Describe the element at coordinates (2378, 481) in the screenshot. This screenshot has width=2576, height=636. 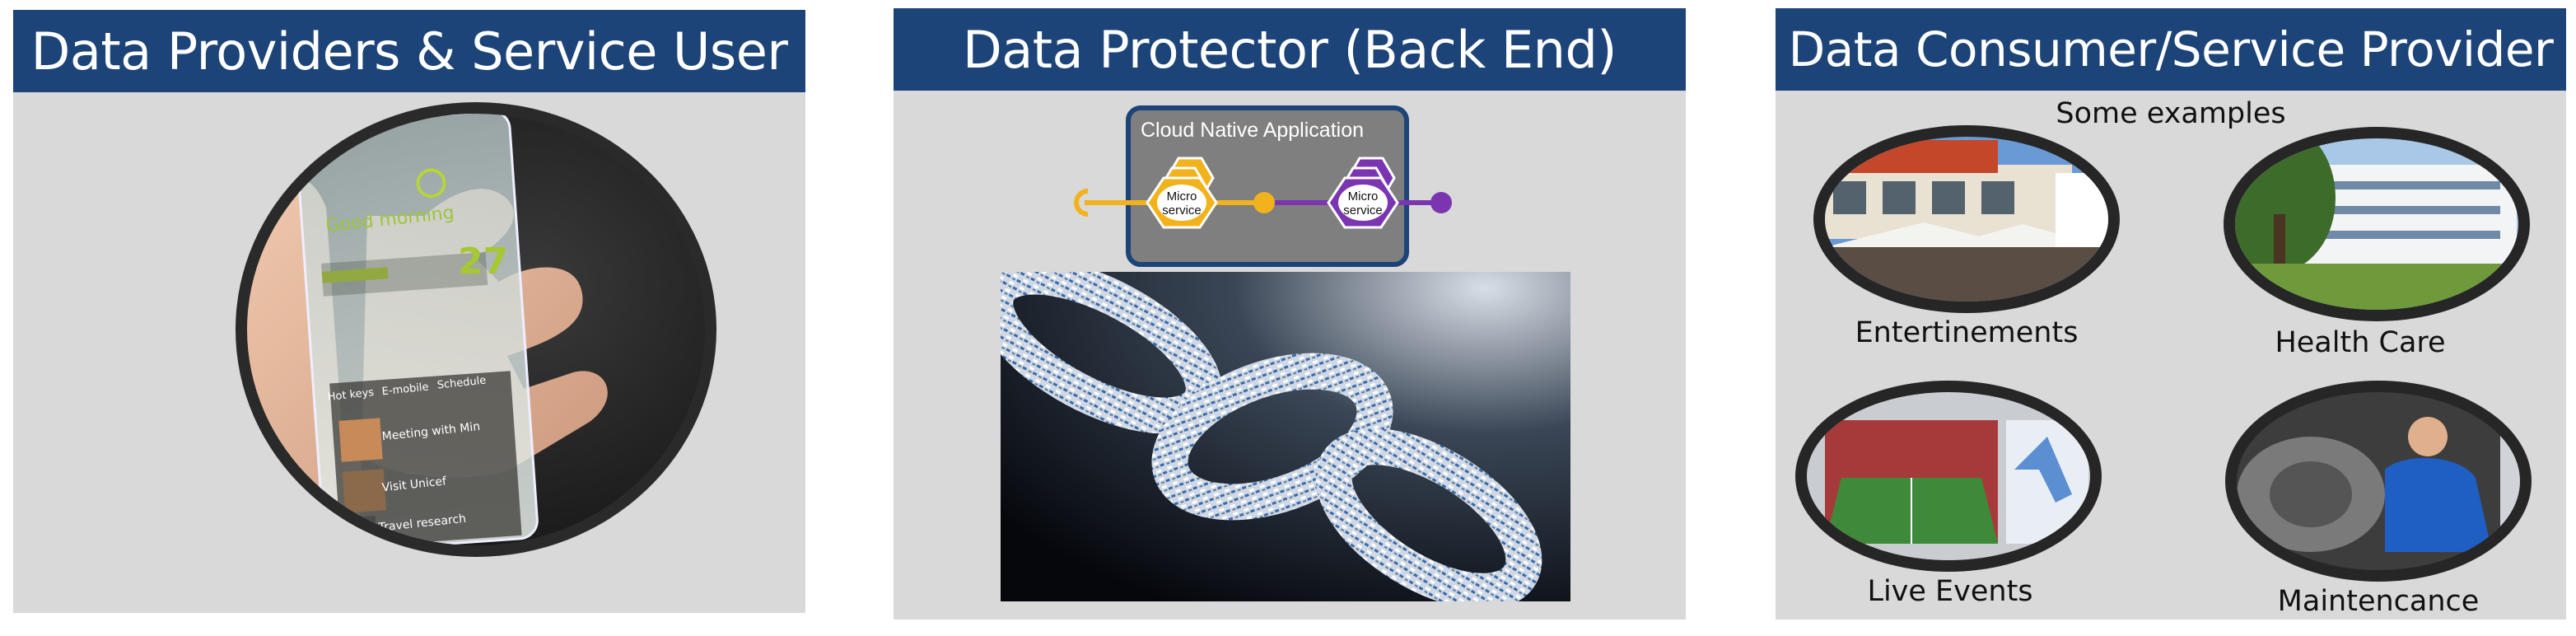
I see `mechanic-image` at that location.